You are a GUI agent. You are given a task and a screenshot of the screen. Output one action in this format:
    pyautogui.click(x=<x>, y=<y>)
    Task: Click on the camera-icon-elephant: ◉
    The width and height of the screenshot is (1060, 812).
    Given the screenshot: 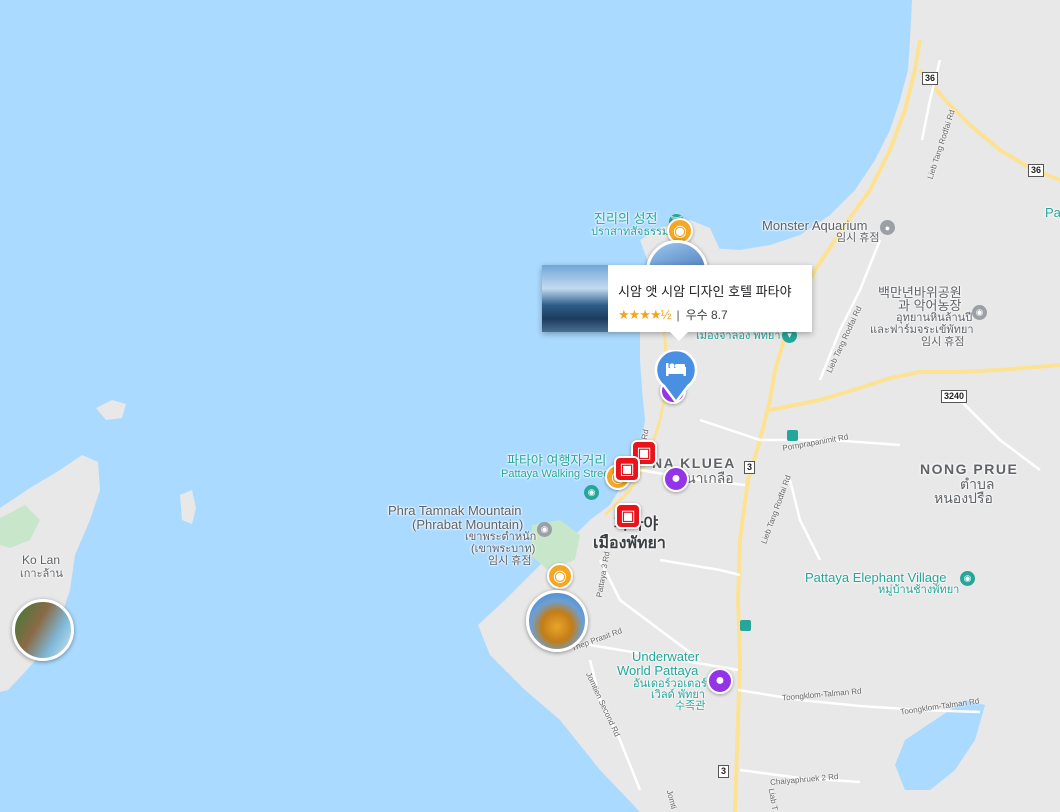 What is the action you would take?
    pyautogui.click(x=967, y=578)
    